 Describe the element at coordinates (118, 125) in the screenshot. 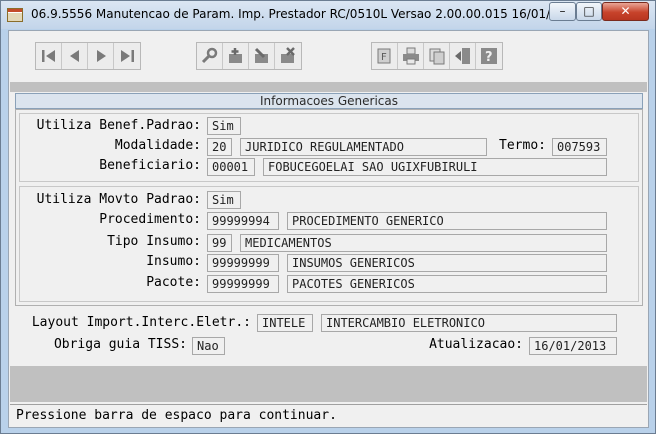

I see `utiliza-benef-label: Utiliza Benef.Padrao:` at that location.